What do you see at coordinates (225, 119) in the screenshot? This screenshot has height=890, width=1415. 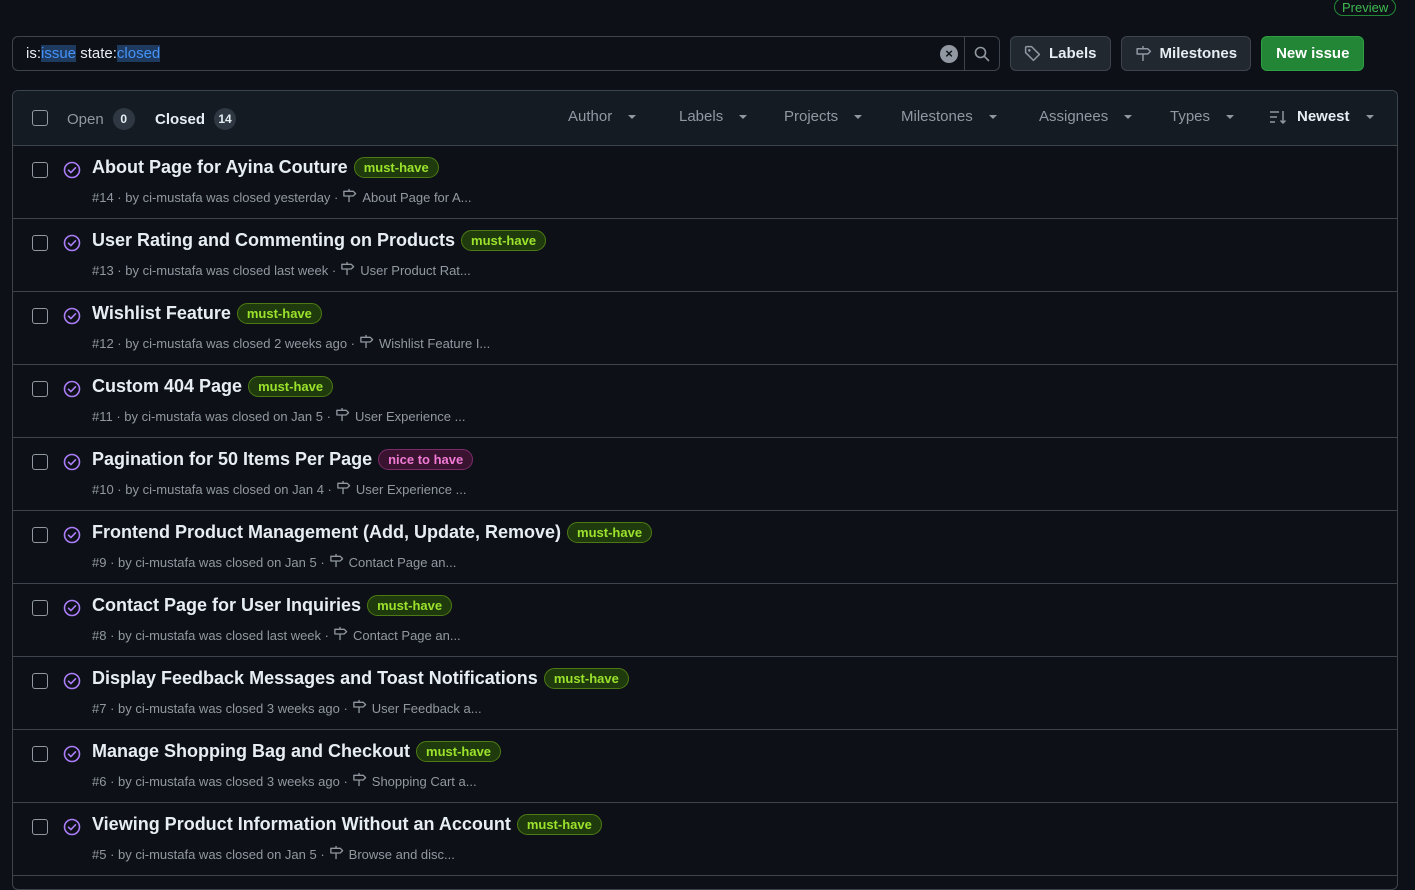 I see `closed-count-badge: 14` at bounding box center [225, 119].